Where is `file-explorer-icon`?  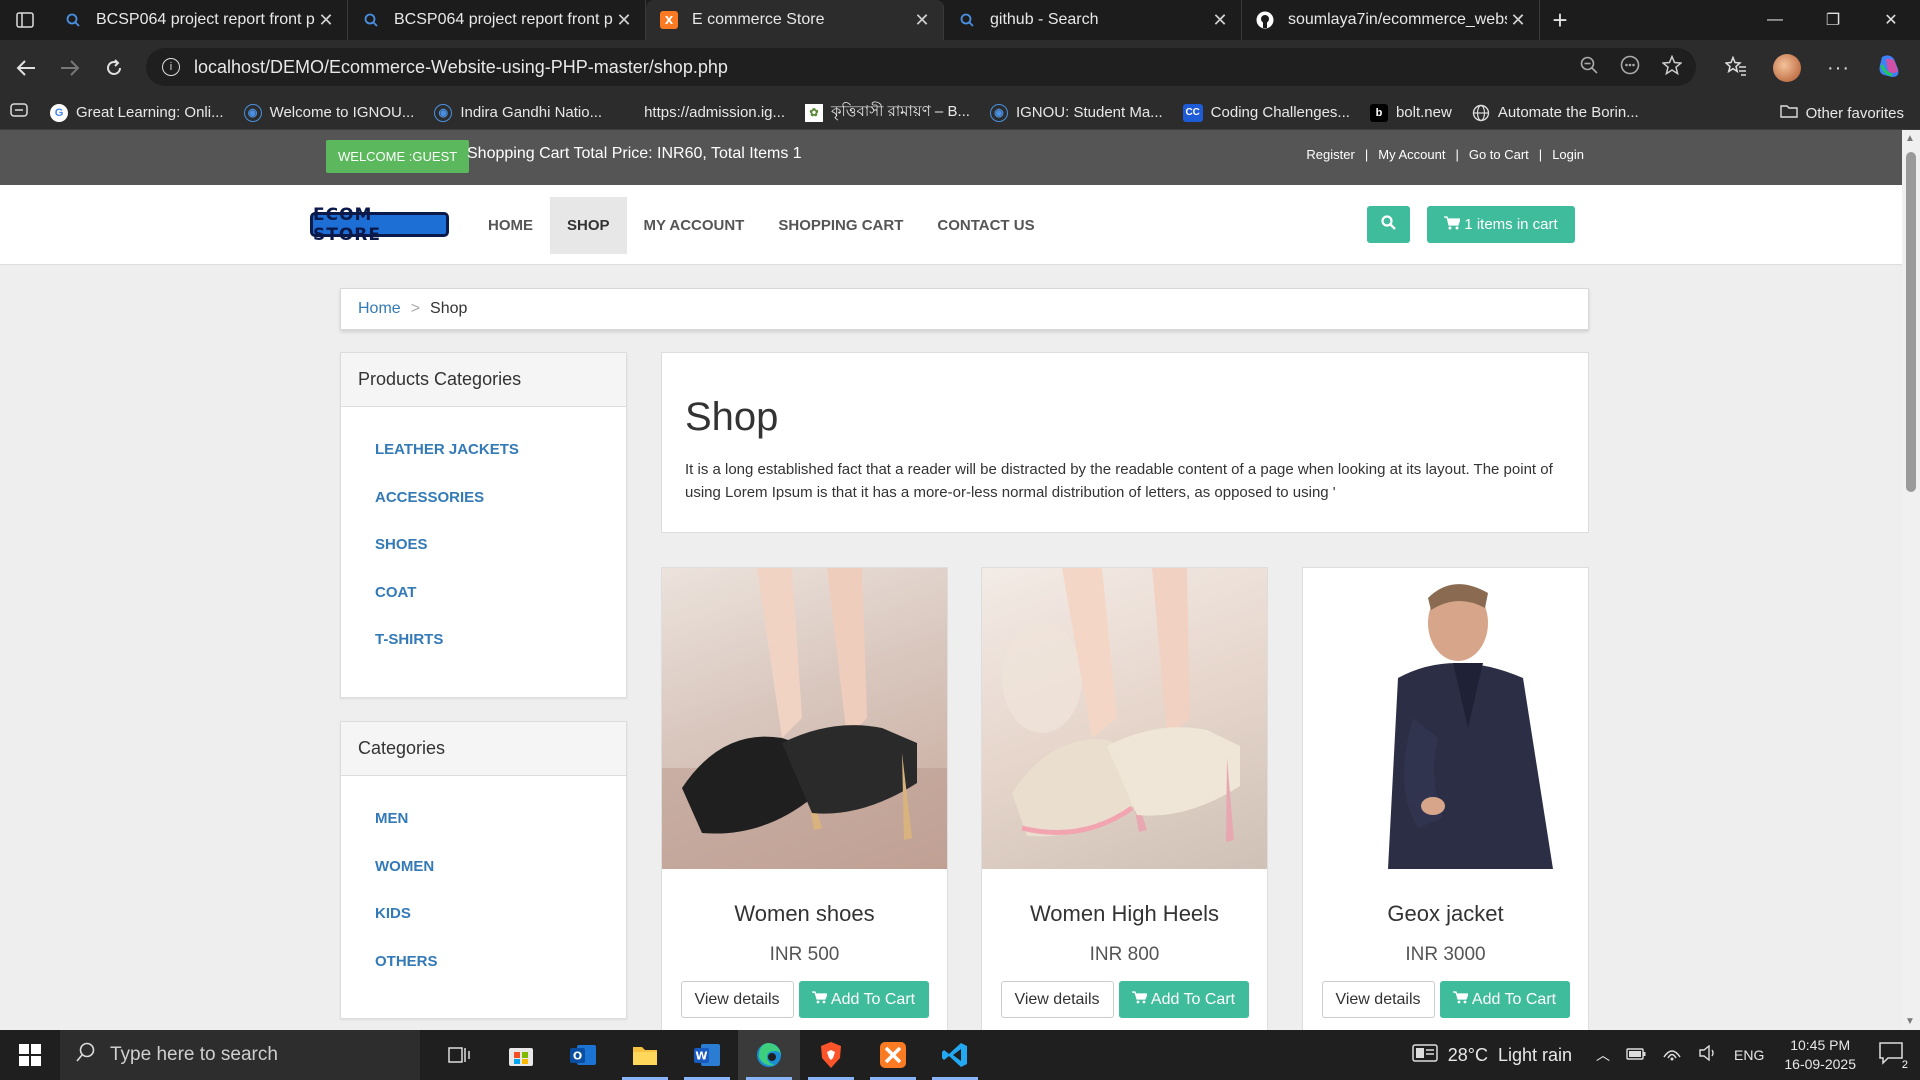
file-explorer-icon is located at coordinates (645, 1055).